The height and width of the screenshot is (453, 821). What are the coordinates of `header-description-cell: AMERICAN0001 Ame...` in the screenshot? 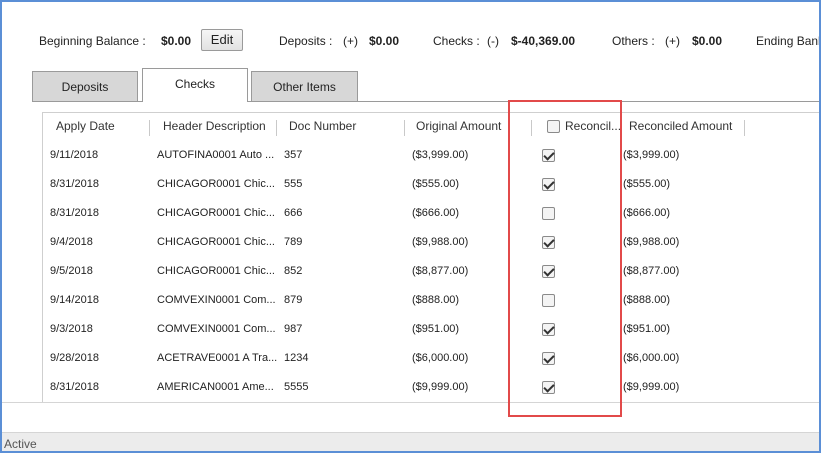 It's located at (215, 387).